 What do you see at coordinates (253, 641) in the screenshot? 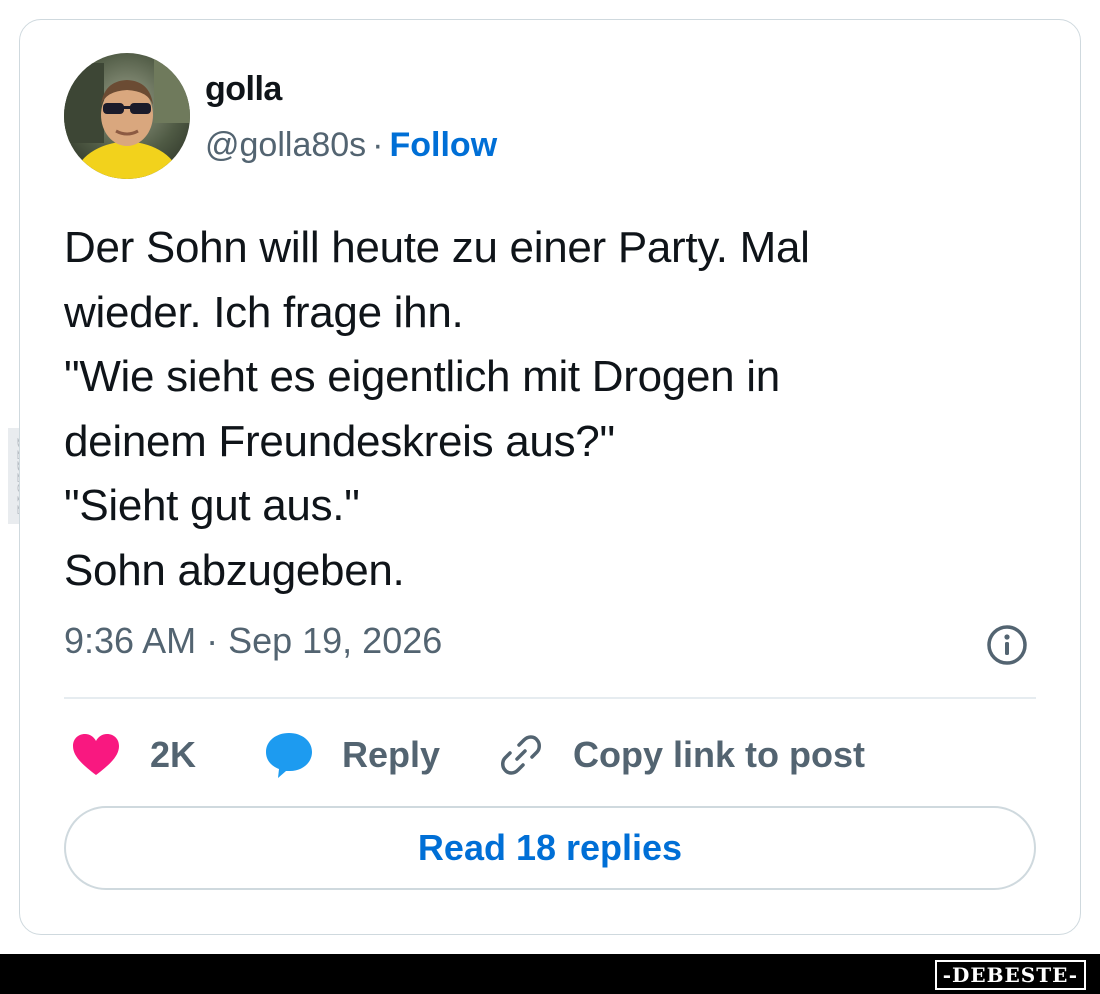
I see `tweet-timestamp: 9:36 AM · Sep 19, 2026` at bounding box center [253, 641].